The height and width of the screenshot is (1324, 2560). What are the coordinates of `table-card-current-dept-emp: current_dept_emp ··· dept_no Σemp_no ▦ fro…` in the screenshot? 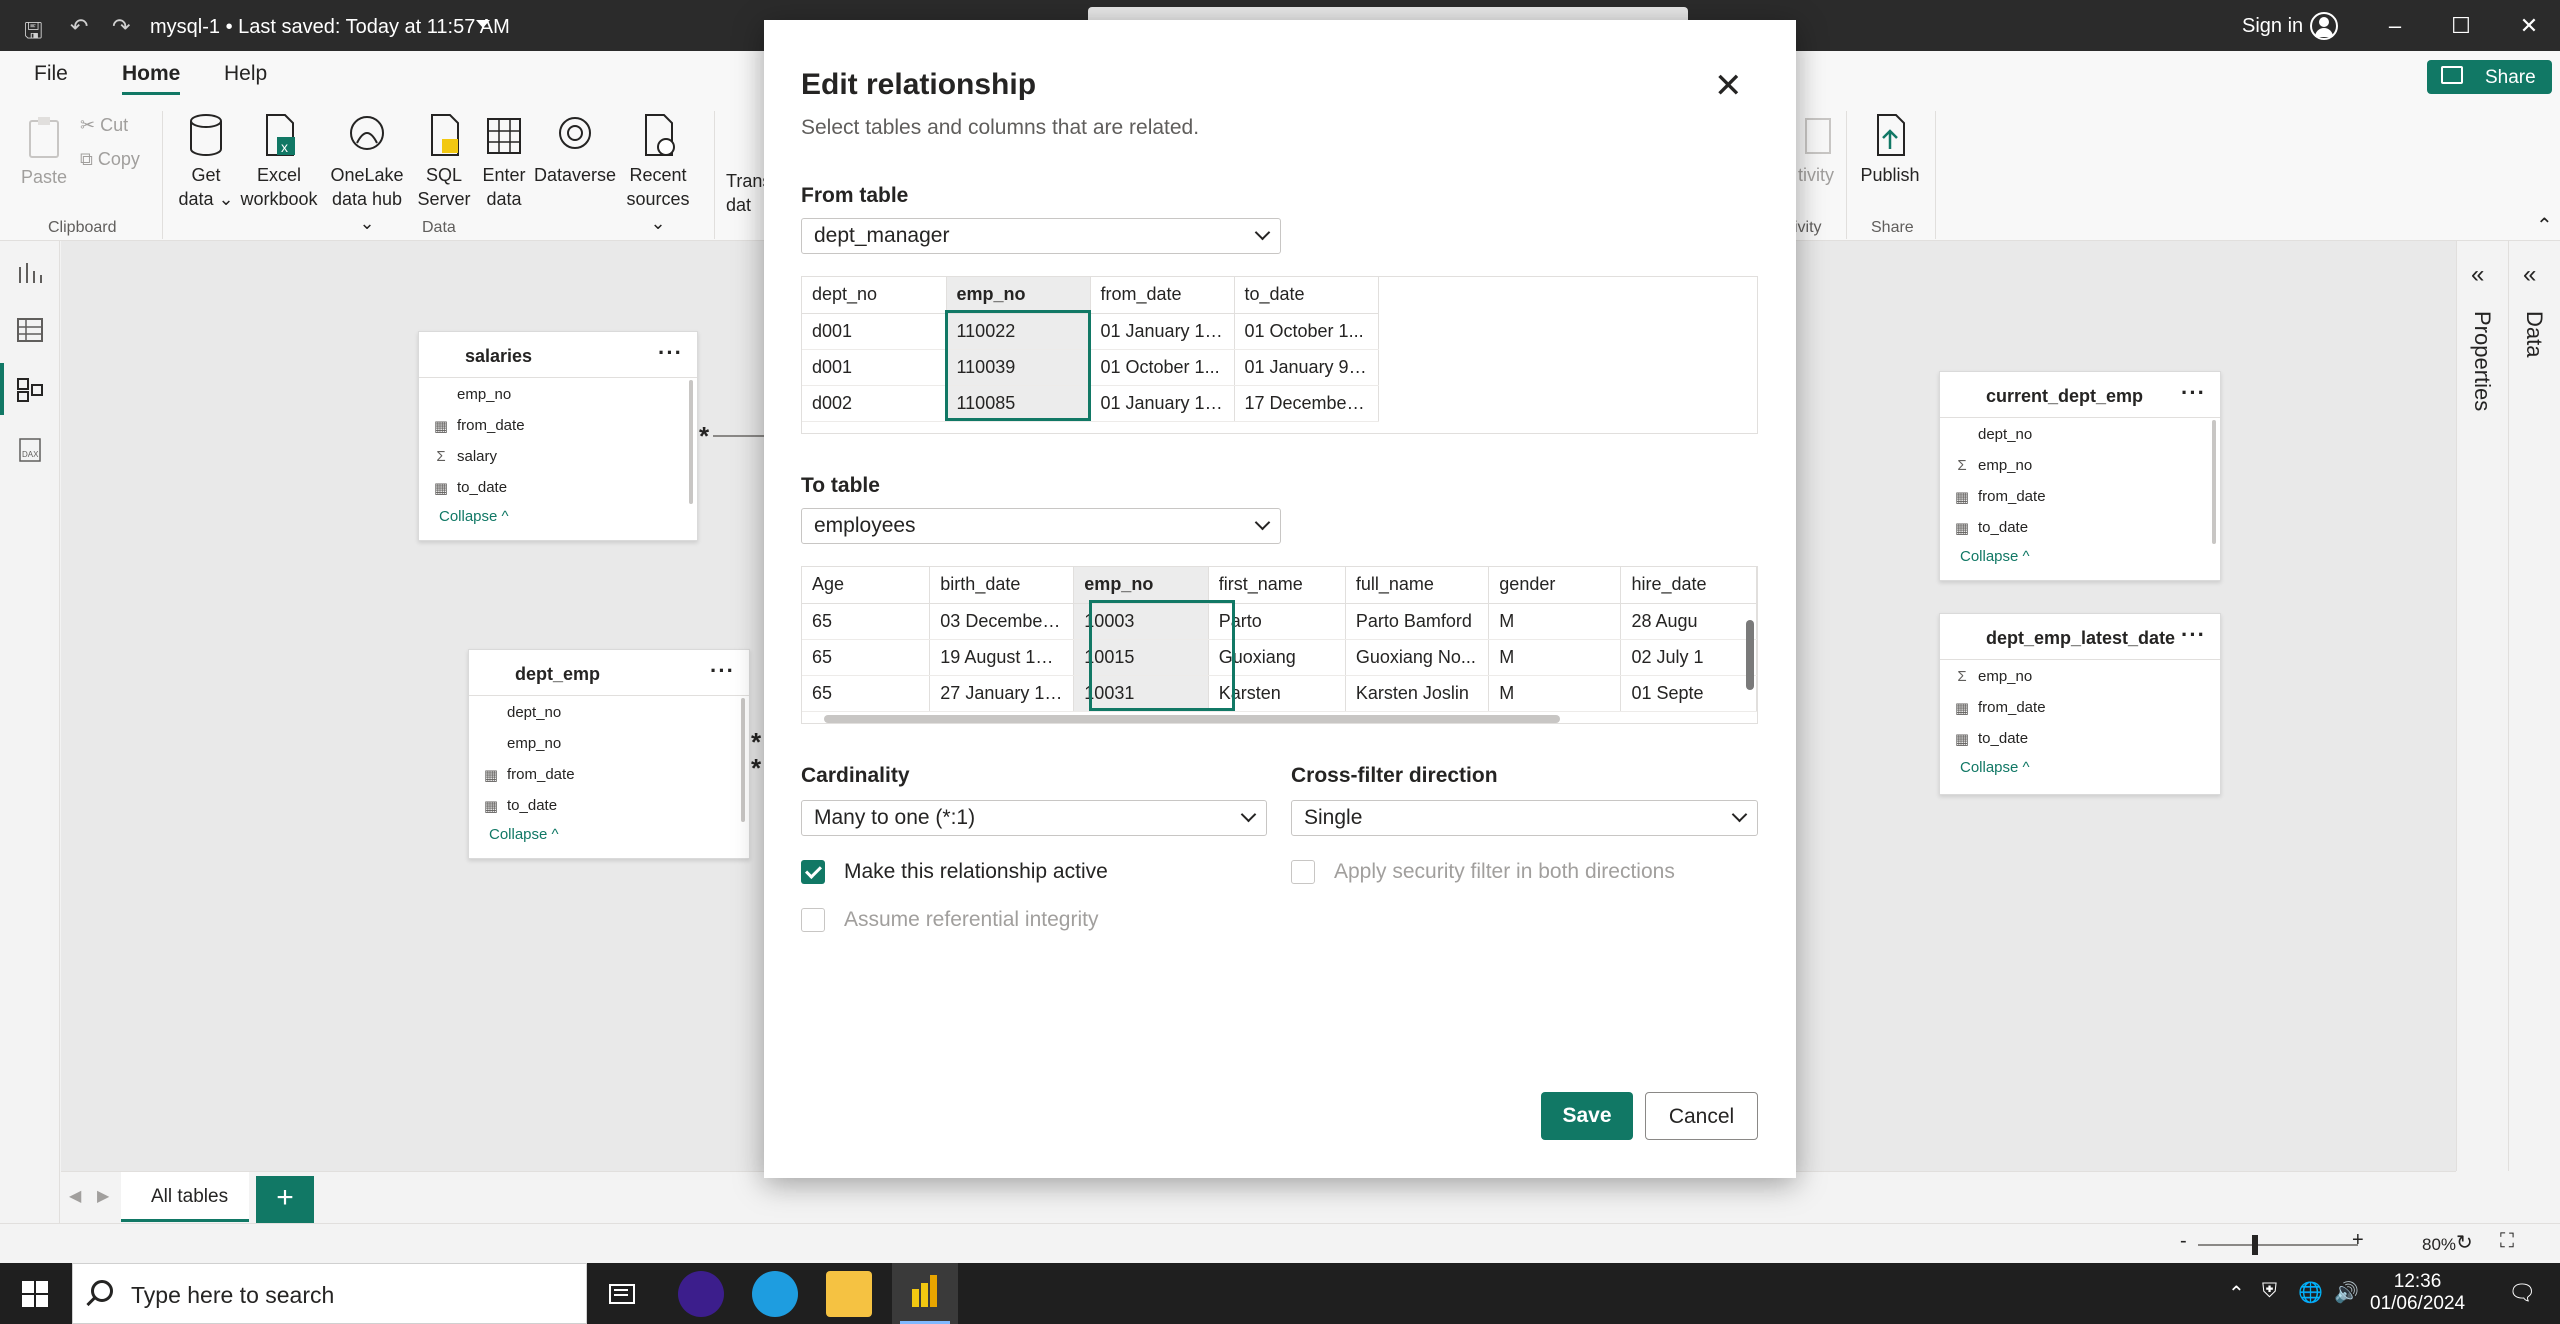 It's located at (2080, 476).